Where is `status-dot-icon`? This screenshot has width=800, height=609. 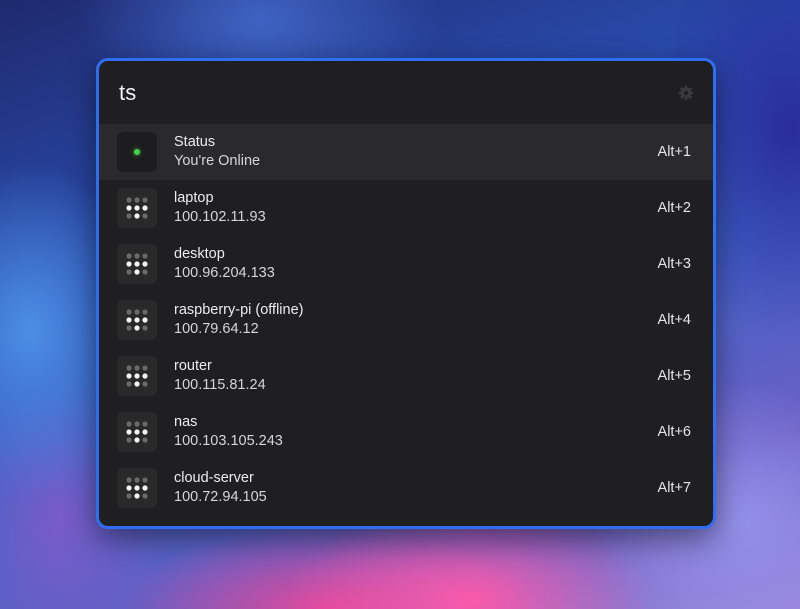
status-dot-icon is located at coordinates (137, 152).